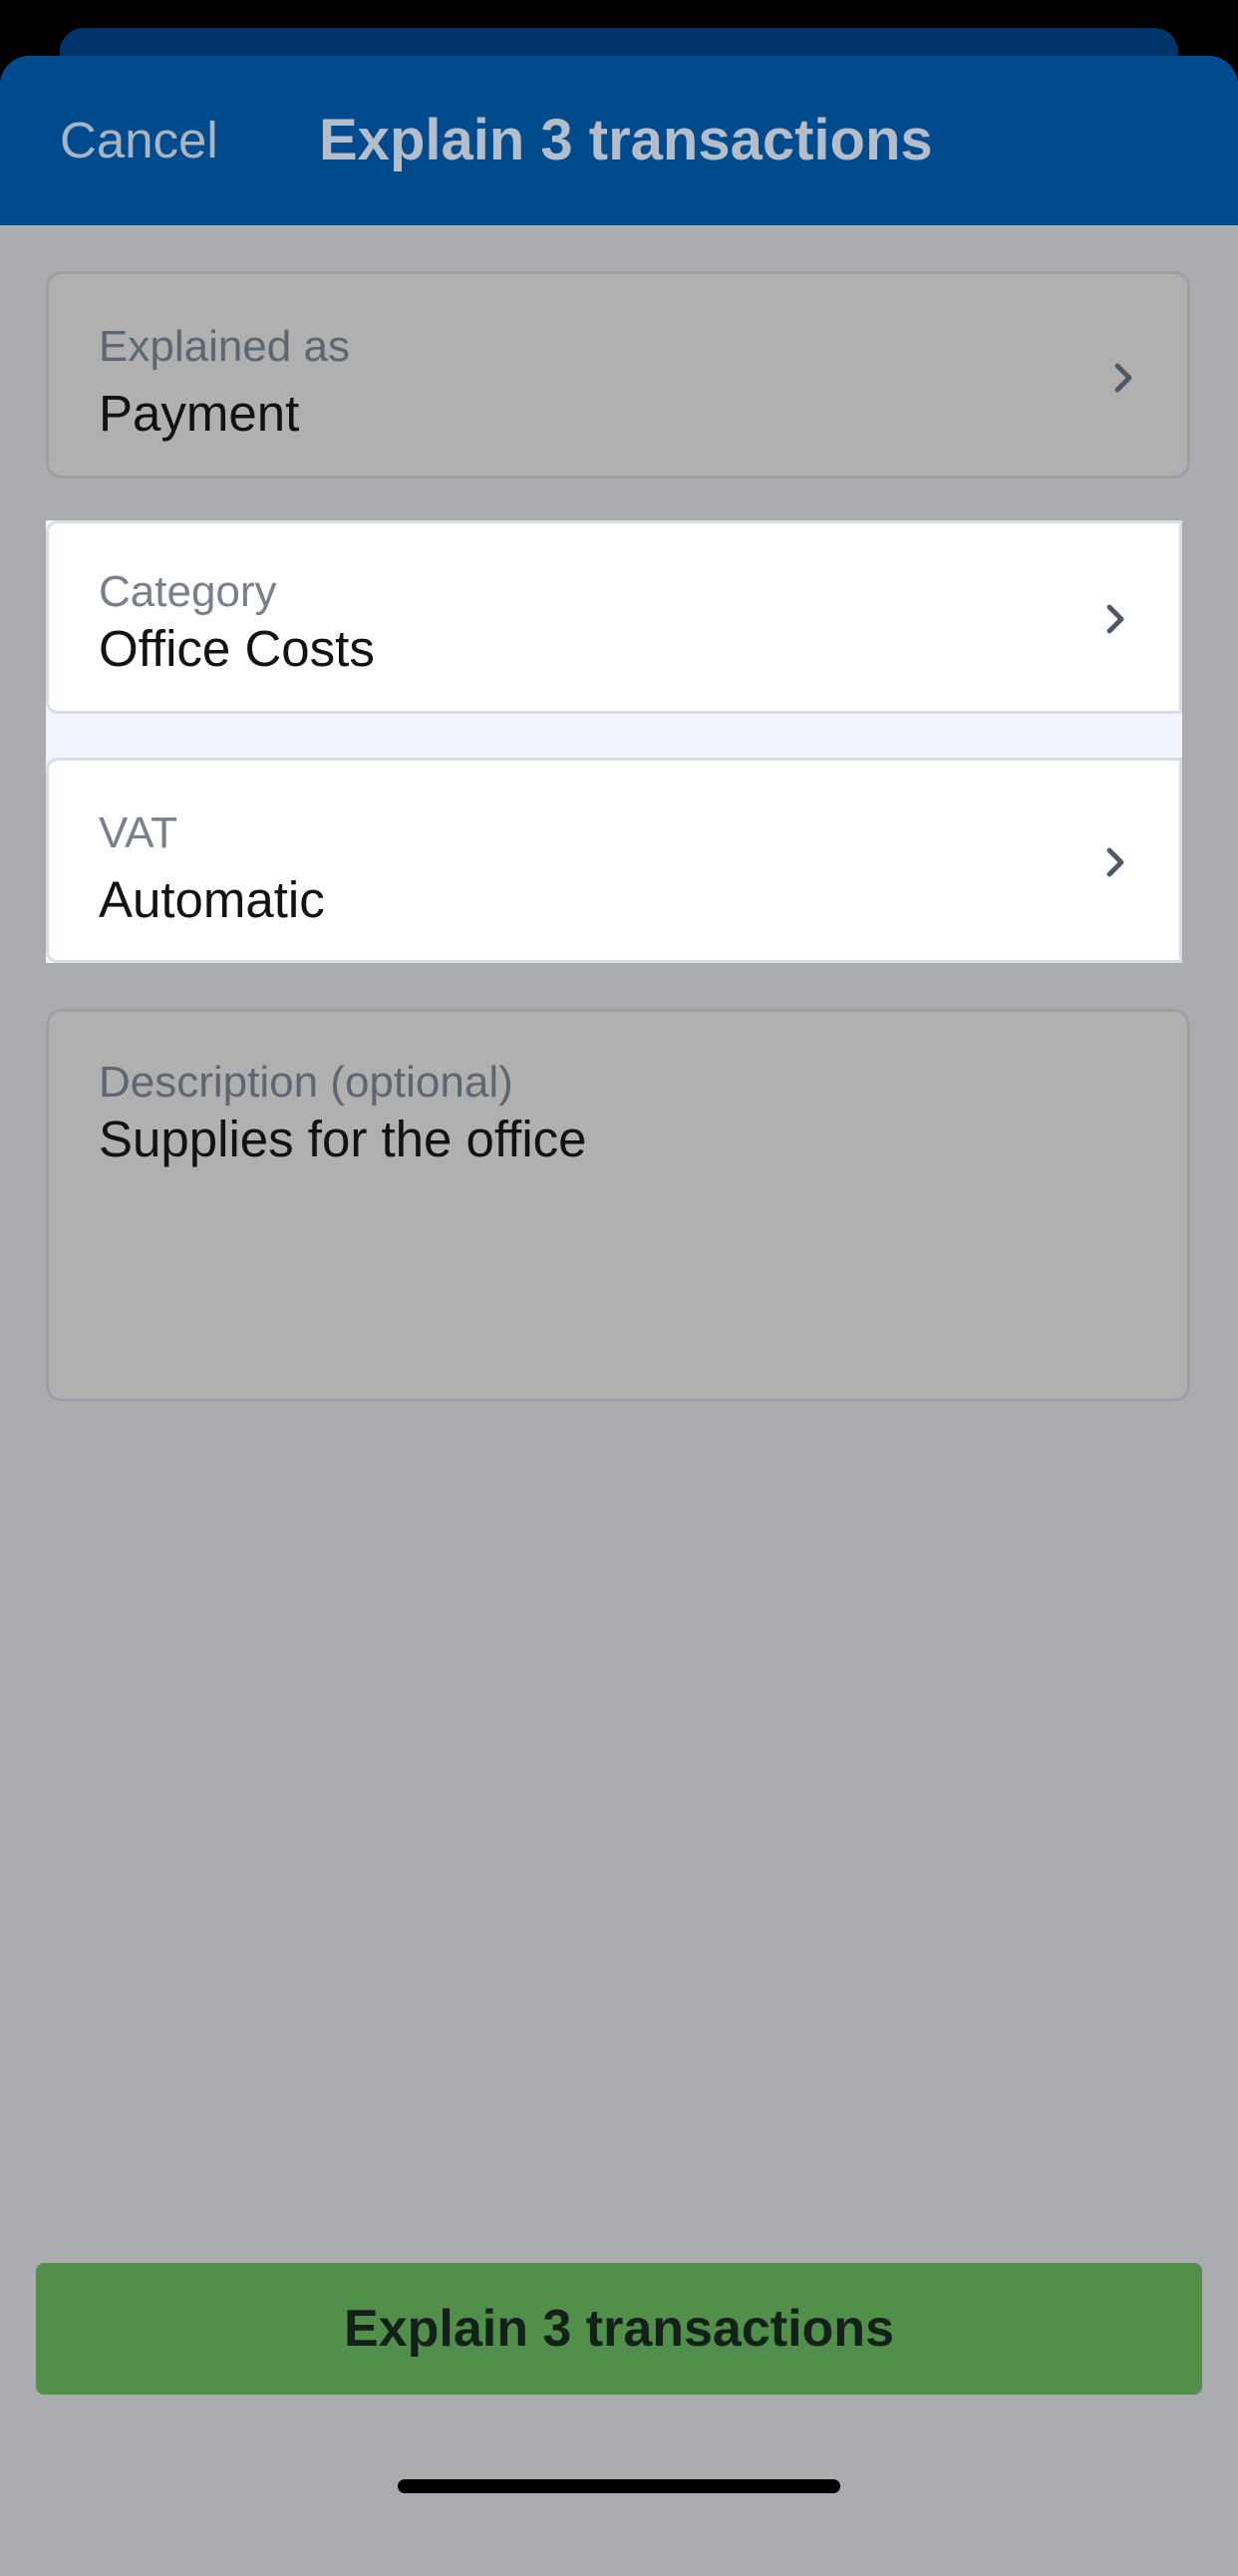 Image resolution: width=1238 pixels, height=2576 pixels. What do you see at coordinates (212, 899) in the screenshot?
I see `vat-value: Automatic` at bounding box center [212, 899].